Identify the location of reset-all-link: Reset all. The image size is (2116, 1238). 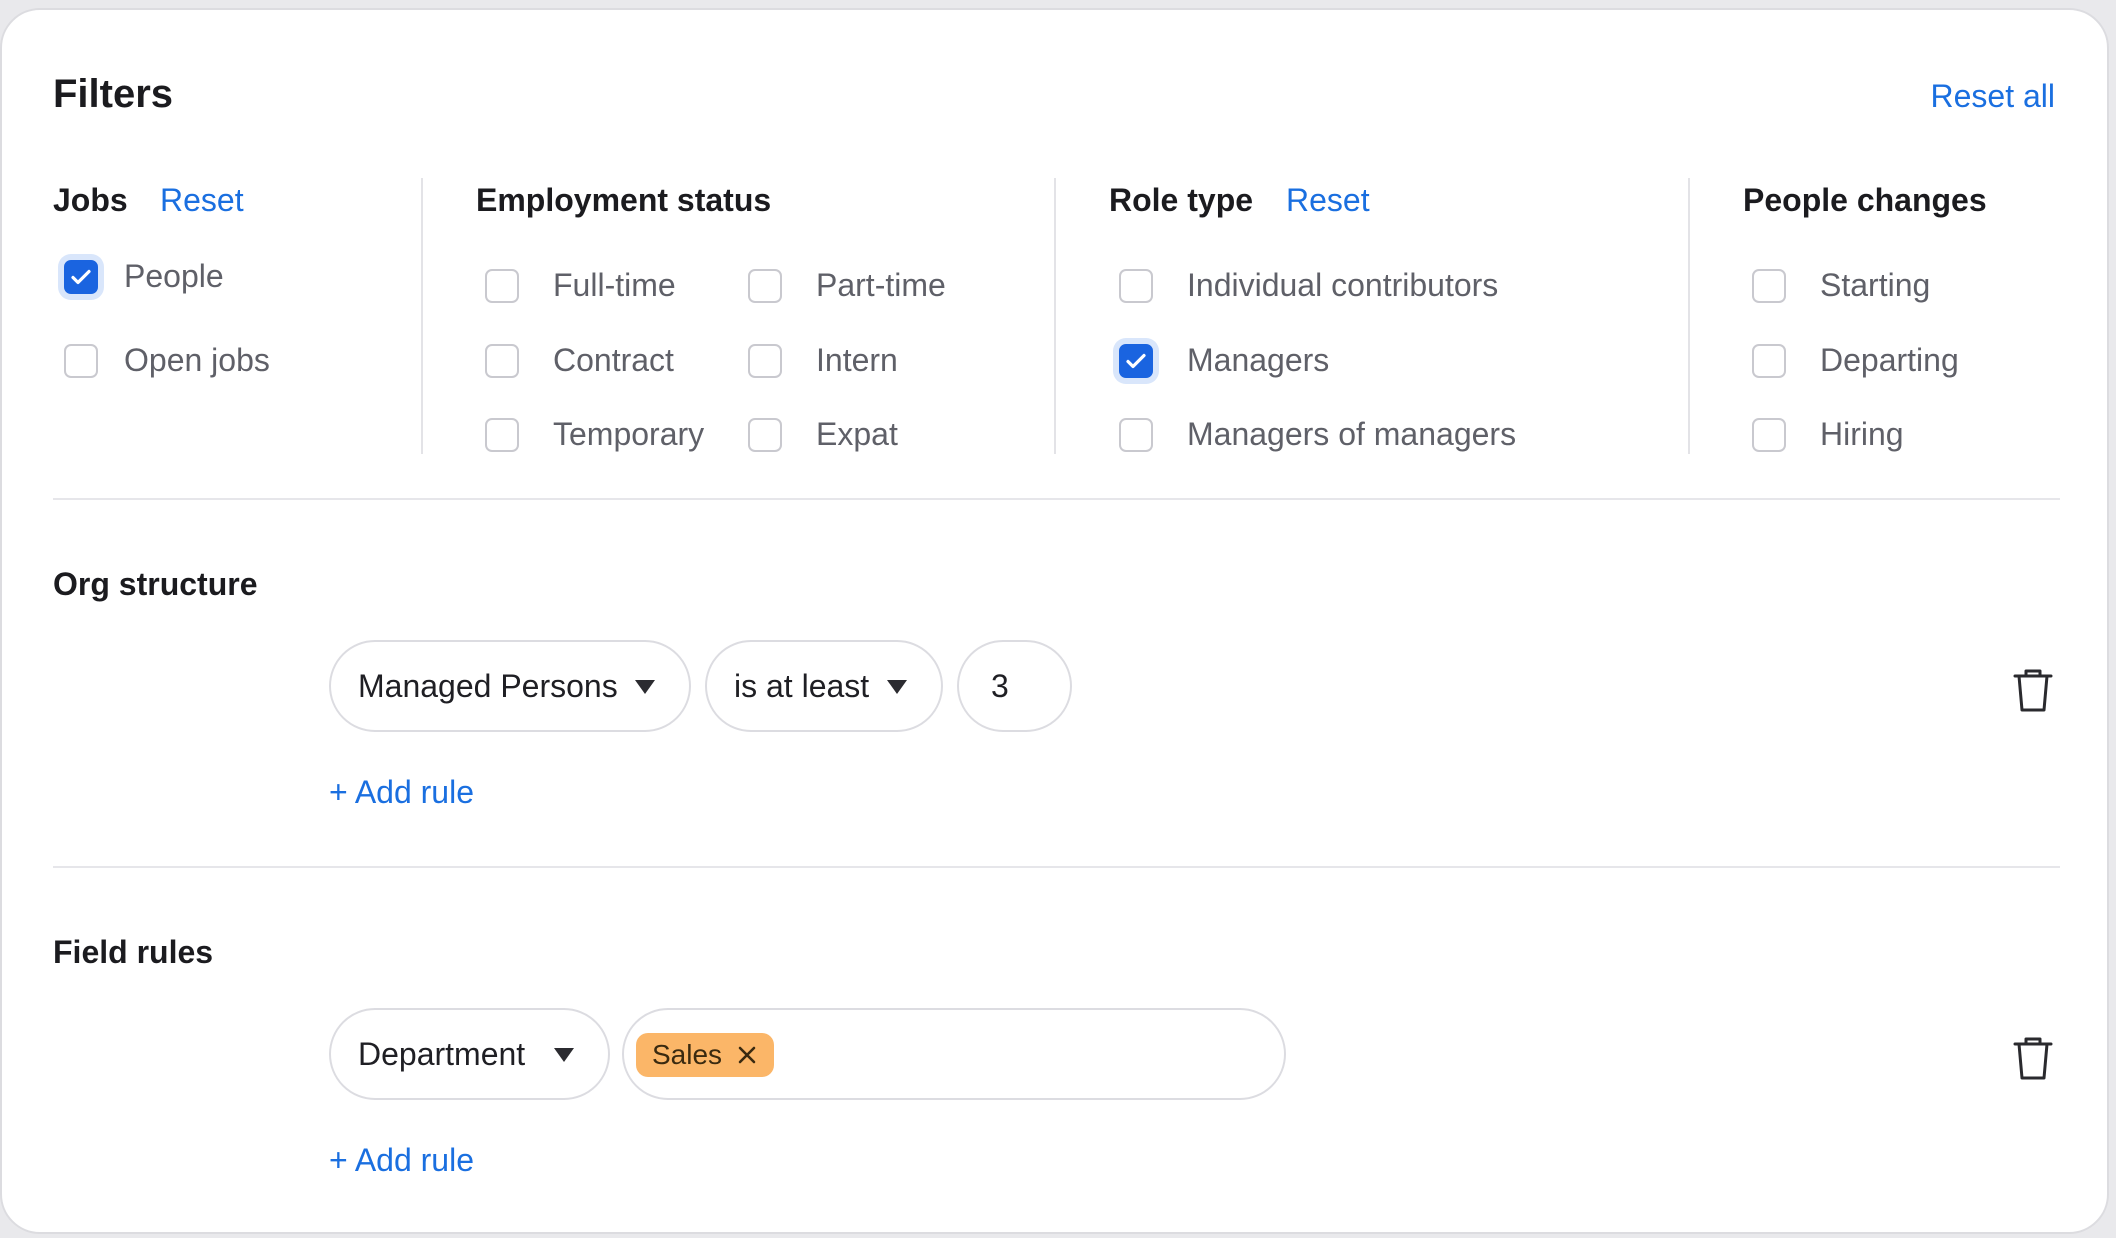
(1993, 96).